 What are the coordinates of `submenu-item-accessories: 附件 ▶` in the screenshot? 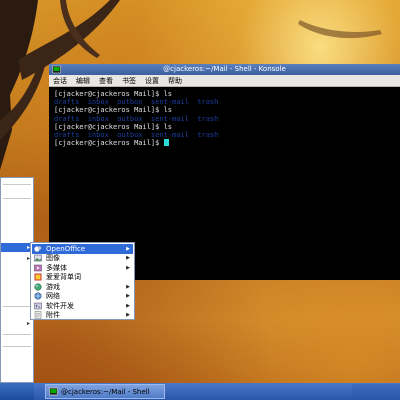 It's located at (82, 316).